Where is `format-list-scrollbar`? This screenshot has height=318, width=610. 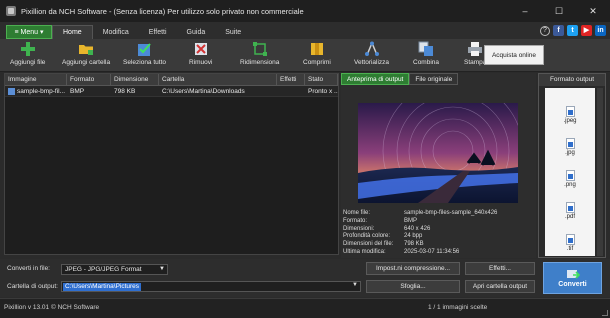 format-list-scrollbar is located at coordinates (600, 172).